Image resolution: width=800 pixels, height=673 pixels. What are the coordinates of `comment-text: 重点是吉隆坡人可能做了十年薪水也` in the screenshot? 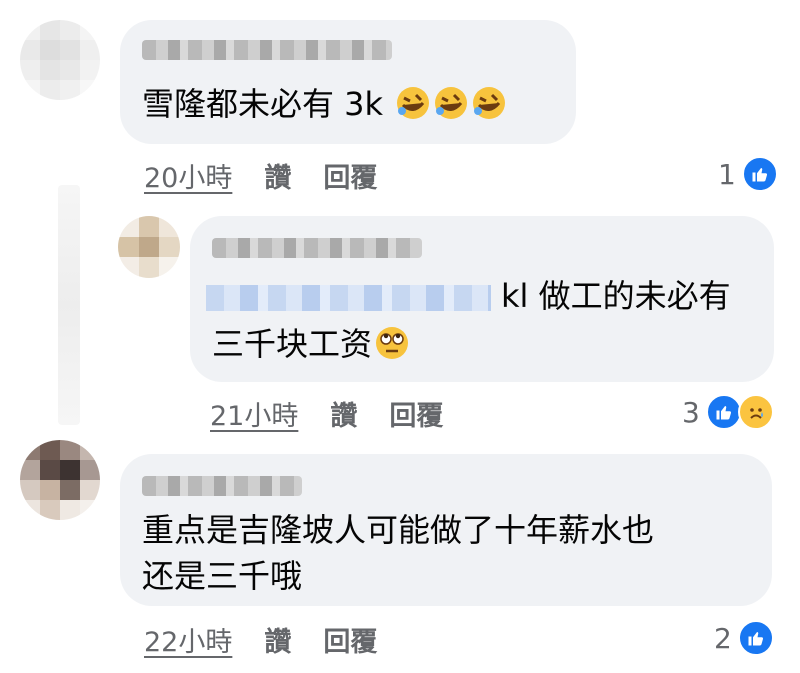 It's located at (398, 530).